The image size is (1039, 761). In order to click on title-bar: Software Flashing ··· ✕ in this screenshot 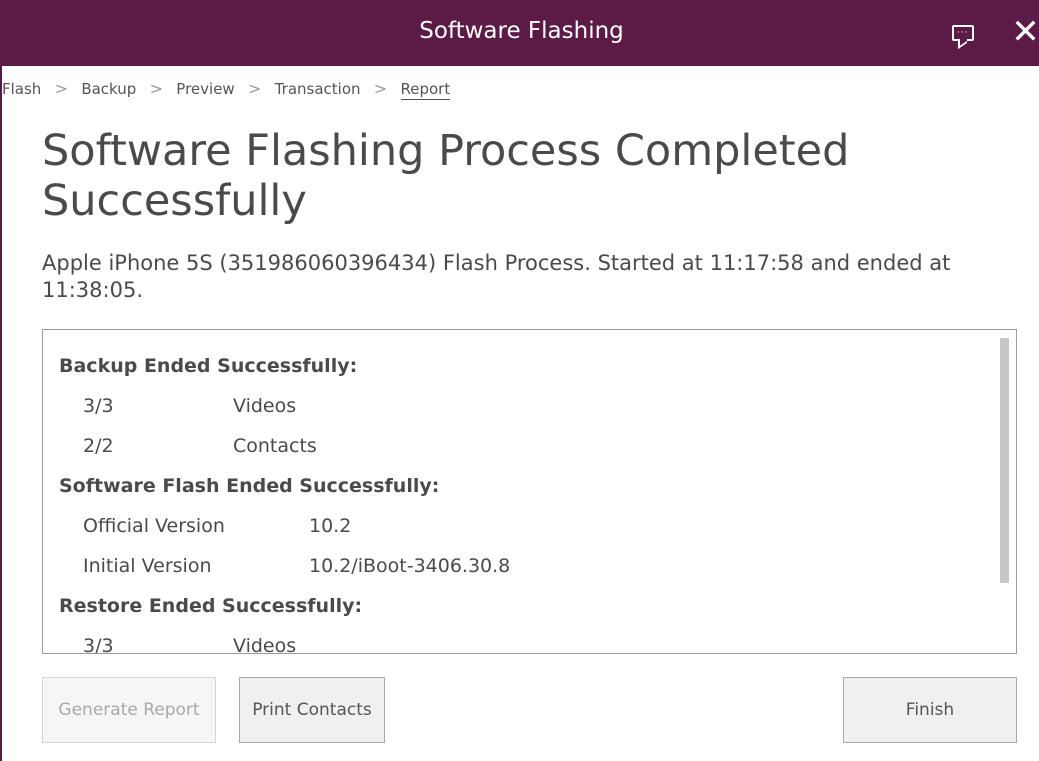, I will do `click(520, 33)`.